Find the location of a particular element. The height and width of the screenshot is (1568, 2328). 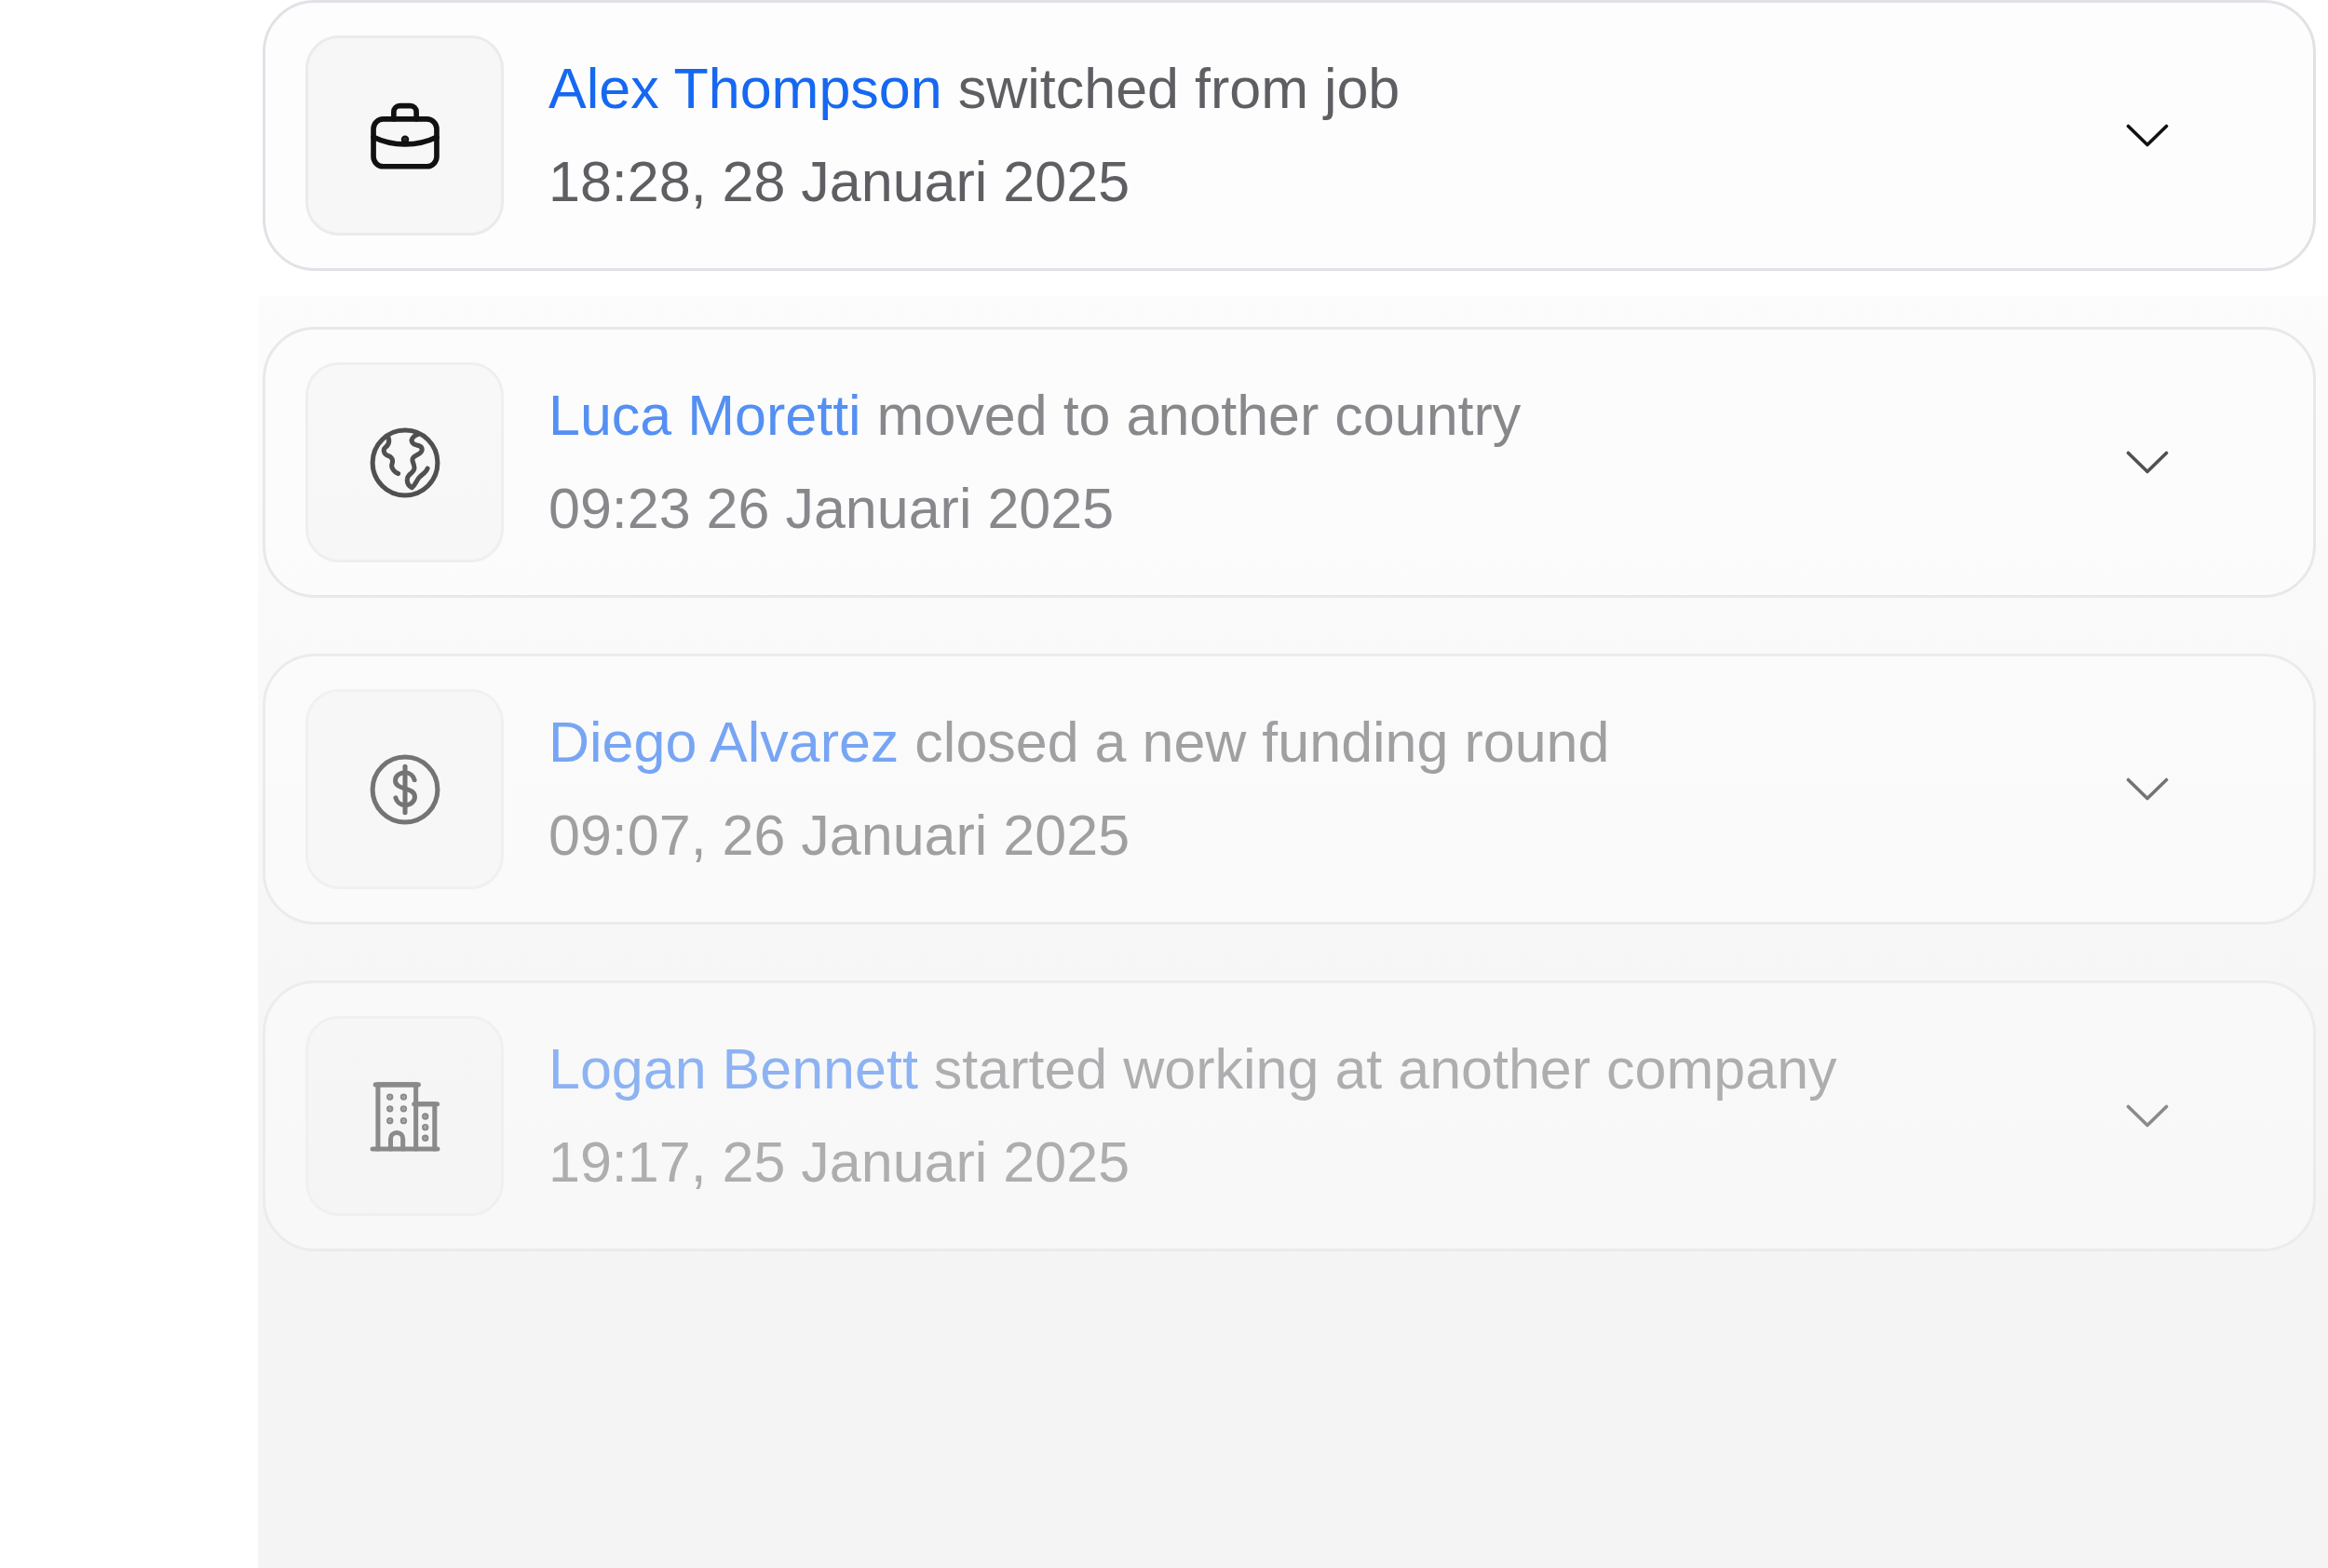

event-timestamp: 19:17, 25 Januari 2025 is located at coordinates (839, 1162).